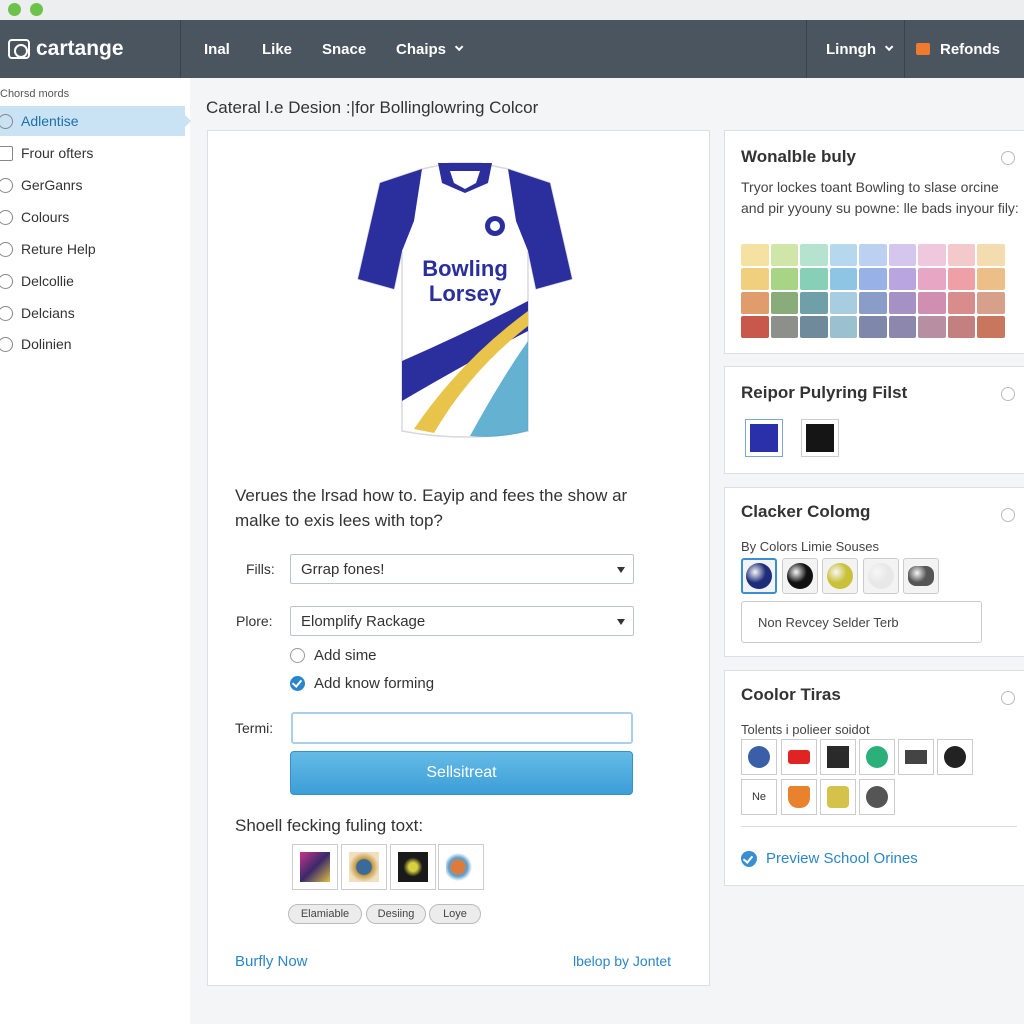 This screenshot has width=1024, height=1024. What do you see at coordinates (851, 49) in the screenshot?
I see `language-label: Linngh` at bounding box center [851, 49].